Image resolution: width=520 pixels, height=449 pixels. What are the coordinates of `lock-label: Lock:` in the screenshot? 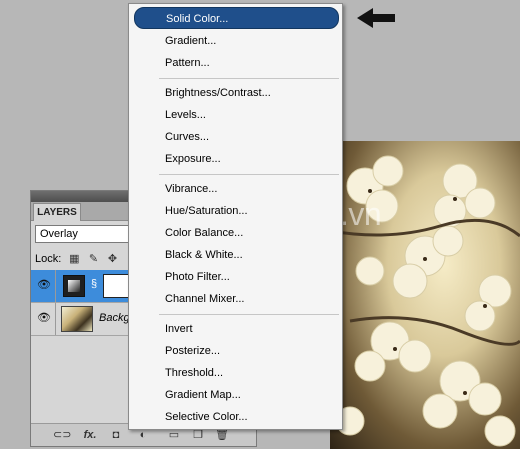 It's located at (48, 259).